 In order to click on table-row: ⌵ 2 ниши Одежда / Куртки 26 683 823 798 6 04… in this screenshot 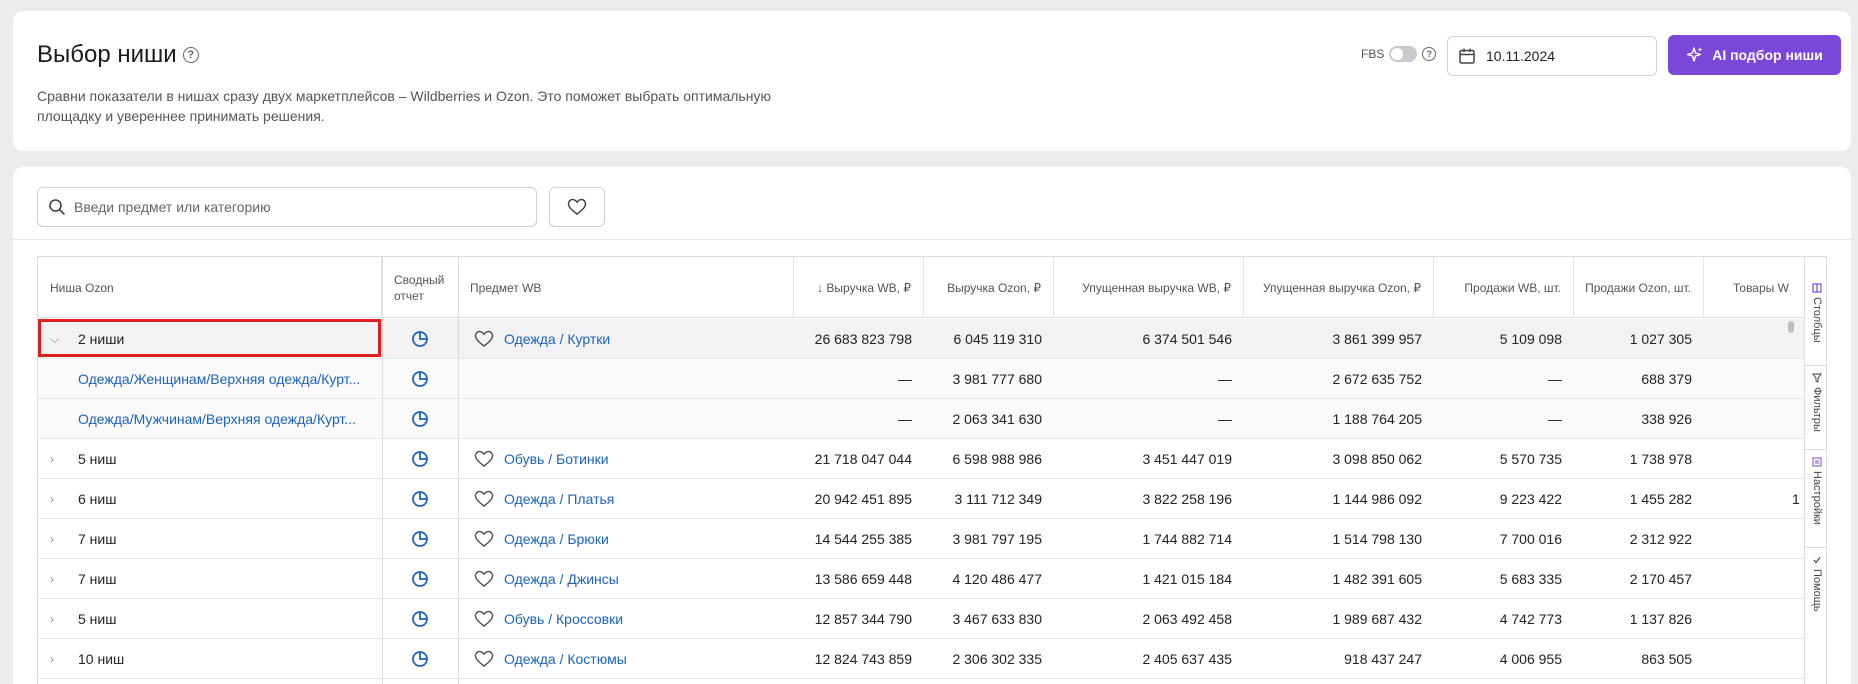, I will do `click(932, 339)`.